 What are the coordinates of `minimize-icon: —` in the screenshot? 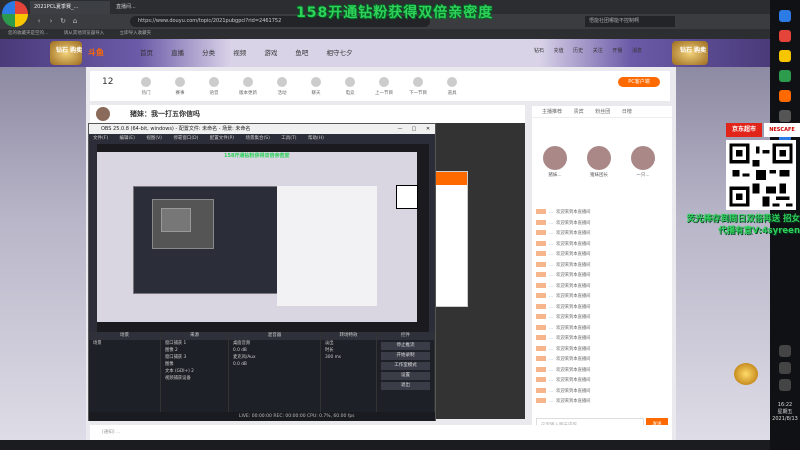 It's located at (400, 129).